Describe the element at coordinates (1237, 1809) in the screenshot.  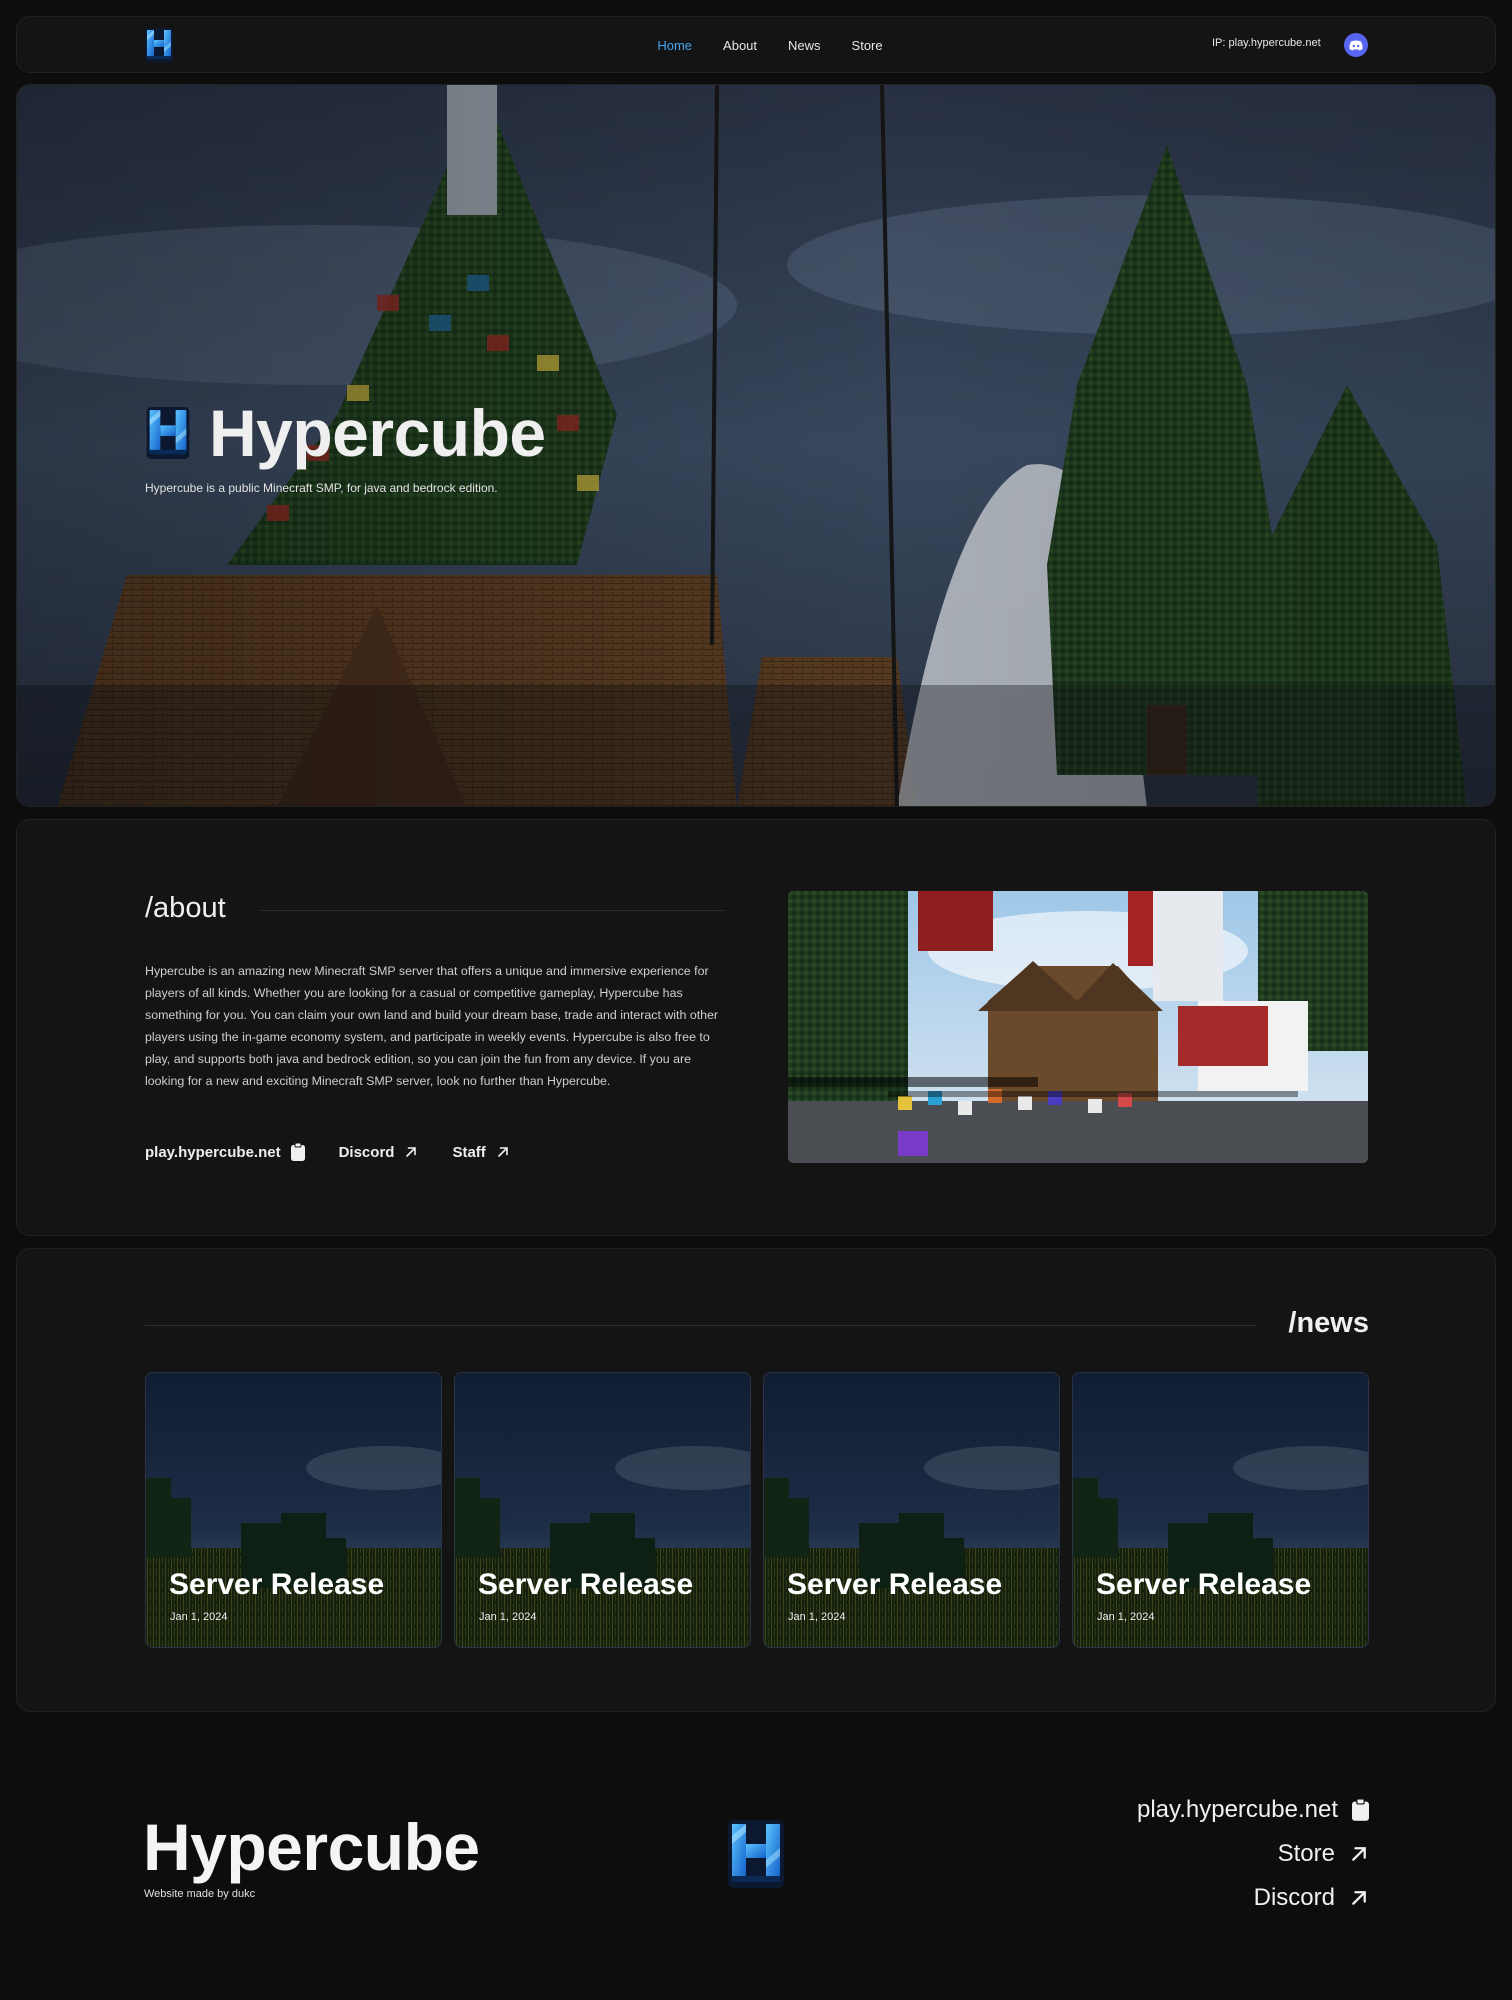
I see `footer-copy-ip-label: play.hypercube.net` at that location.